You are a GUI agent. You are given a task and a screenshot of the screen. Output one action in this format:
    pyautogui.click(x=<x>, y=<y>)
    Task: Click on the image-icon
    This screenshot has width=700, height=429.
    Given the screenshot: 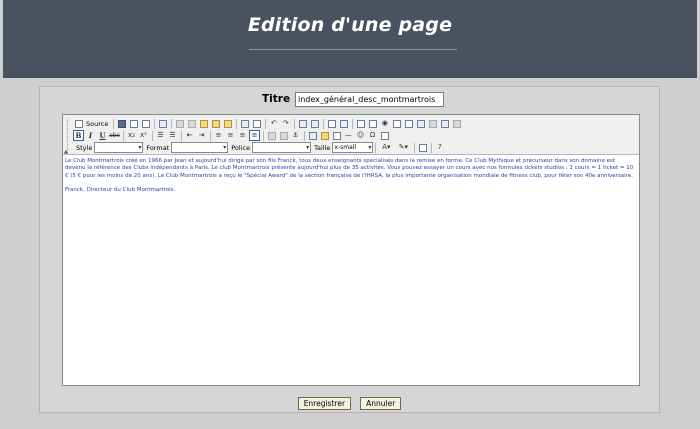 What is the action you would take?
    pyautogui.click(x=312, y=135)
    